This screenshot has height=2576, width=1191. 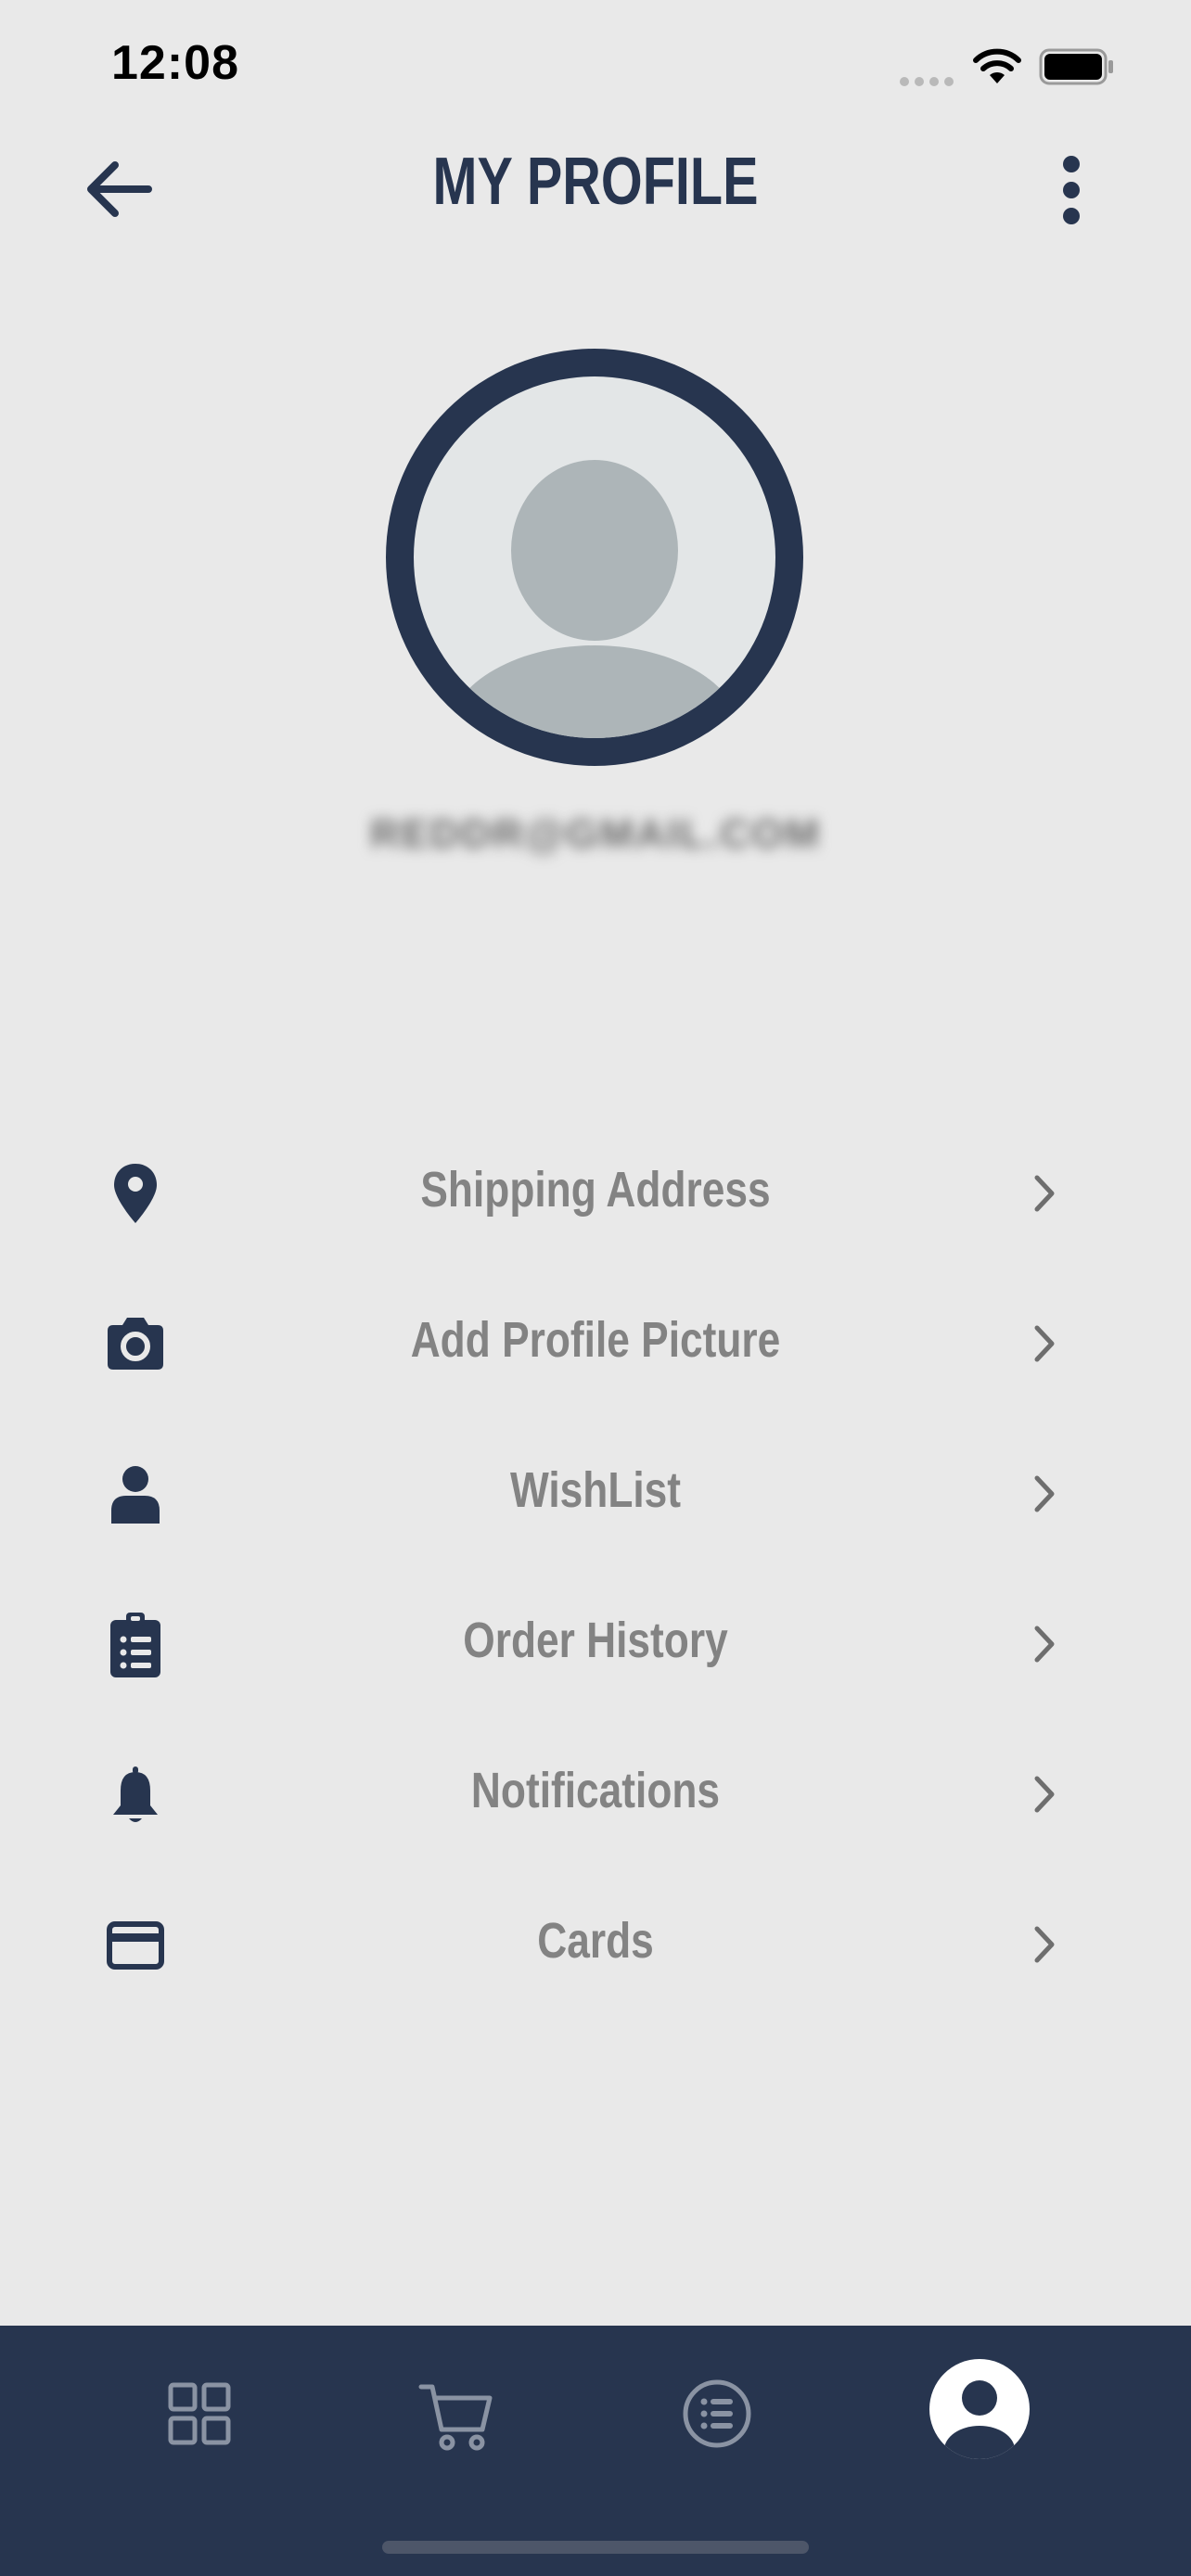 I want to click on menu-item-label: Shipping Address, so click(x=595, y=1190).